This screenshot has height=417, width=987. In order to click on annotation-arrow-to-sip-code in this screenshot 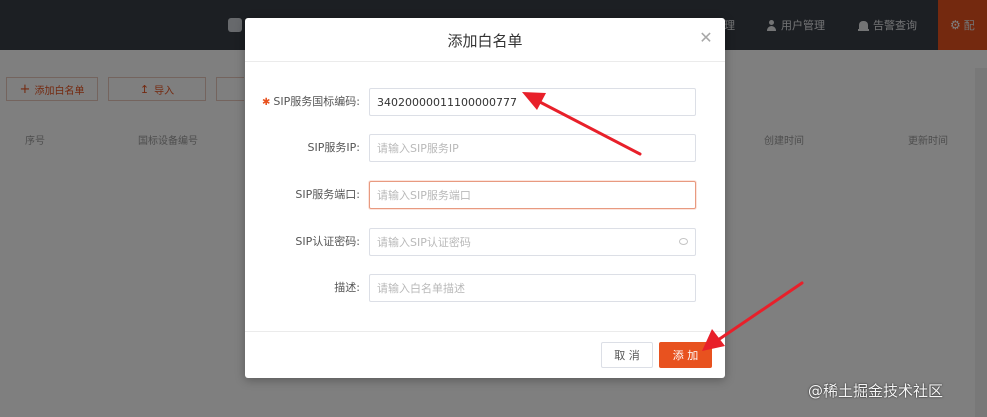, I will do `click(582, 124)`.